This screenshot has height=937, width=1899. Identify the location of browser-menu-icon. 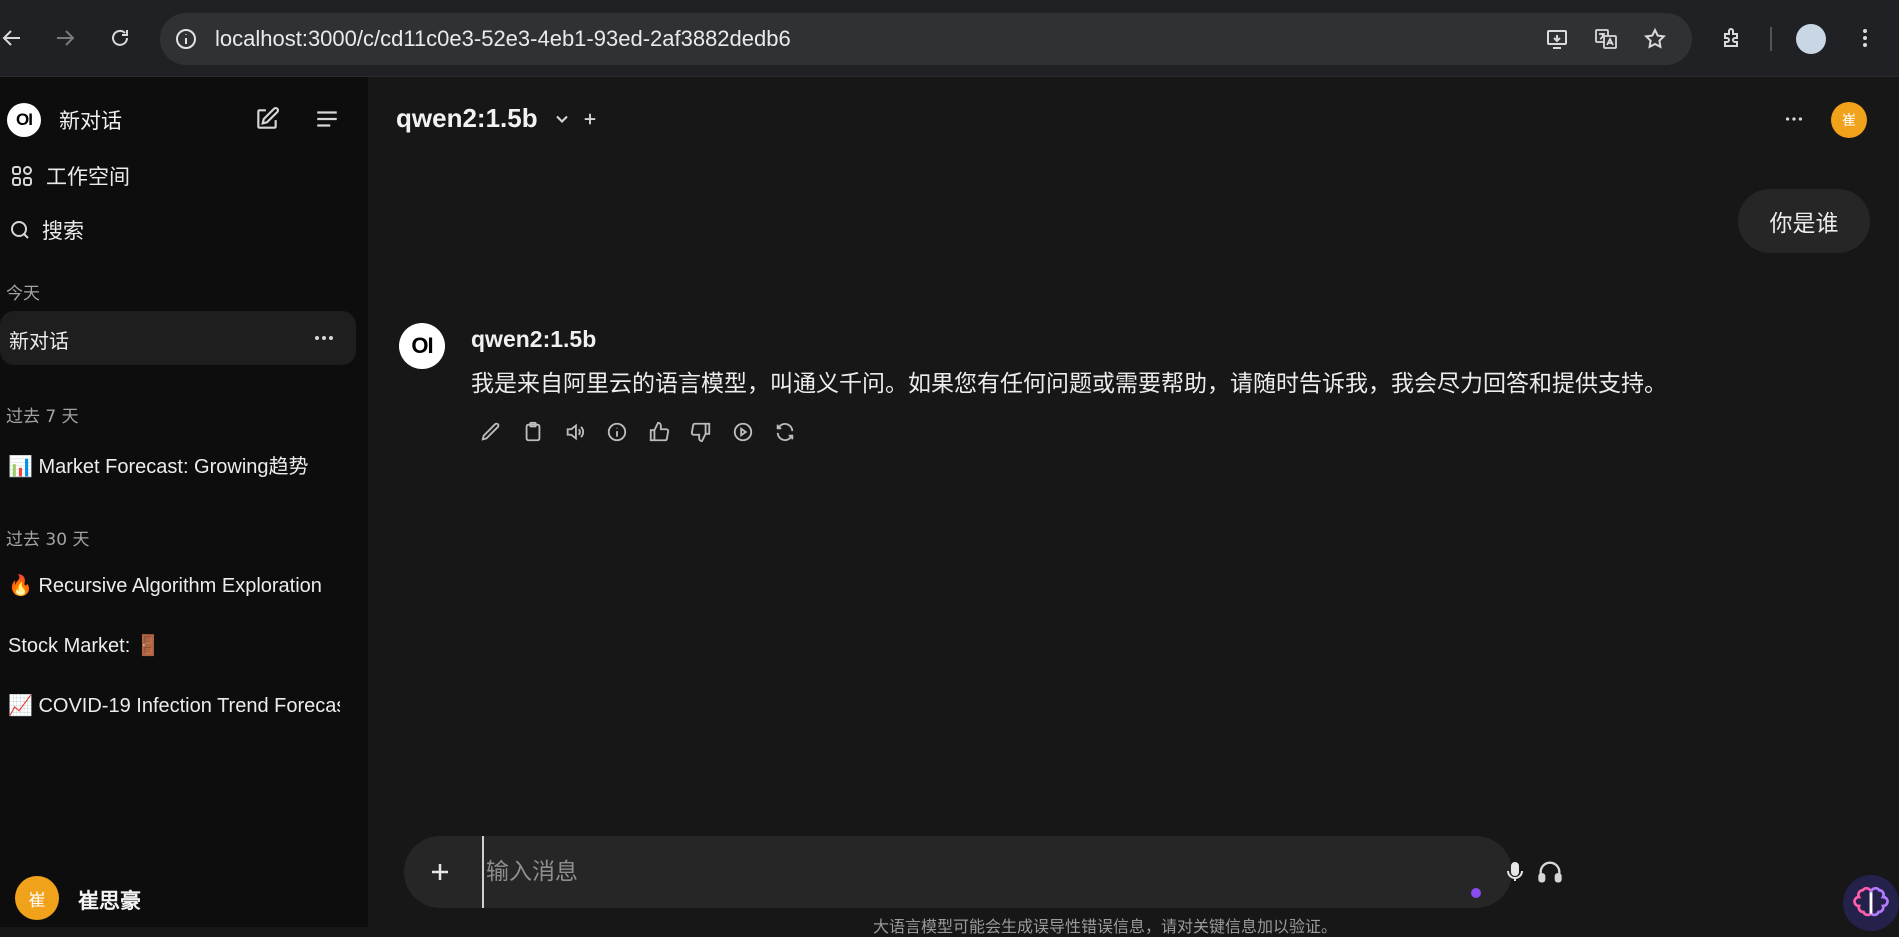
(1865, 38).